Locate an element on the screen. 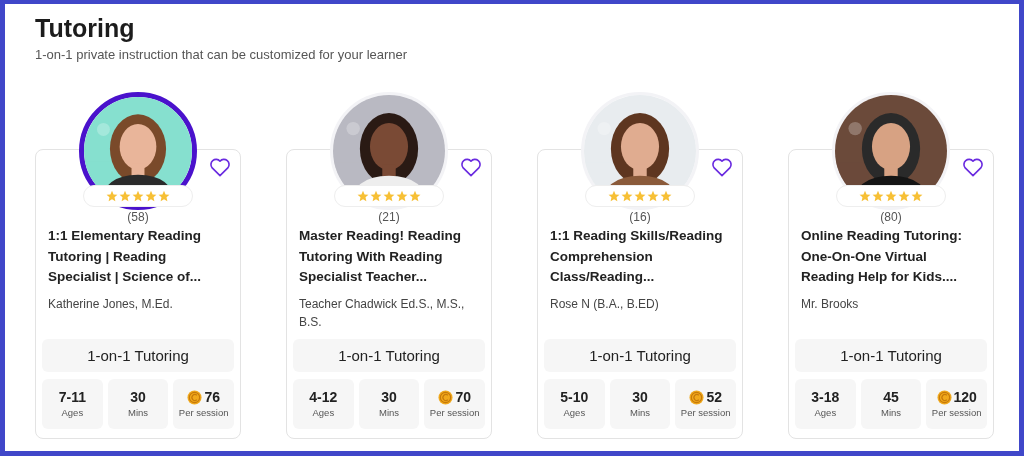 Image resolution: width=1024 pixels, height=456 pixels. review-count: (58) is located at coordinates (138, 217).